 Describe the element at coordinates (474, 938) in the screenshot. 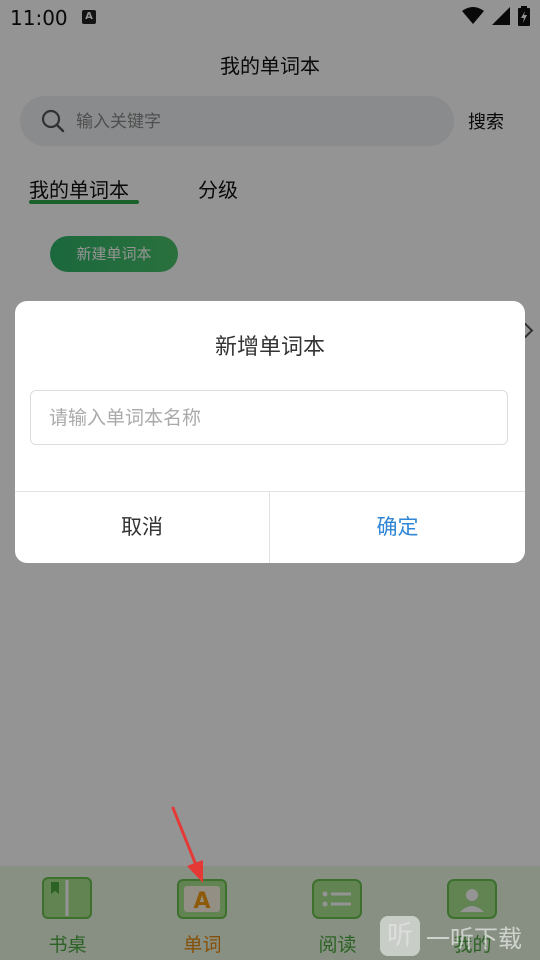

I see `watermark-text: 一听下载` at that location.